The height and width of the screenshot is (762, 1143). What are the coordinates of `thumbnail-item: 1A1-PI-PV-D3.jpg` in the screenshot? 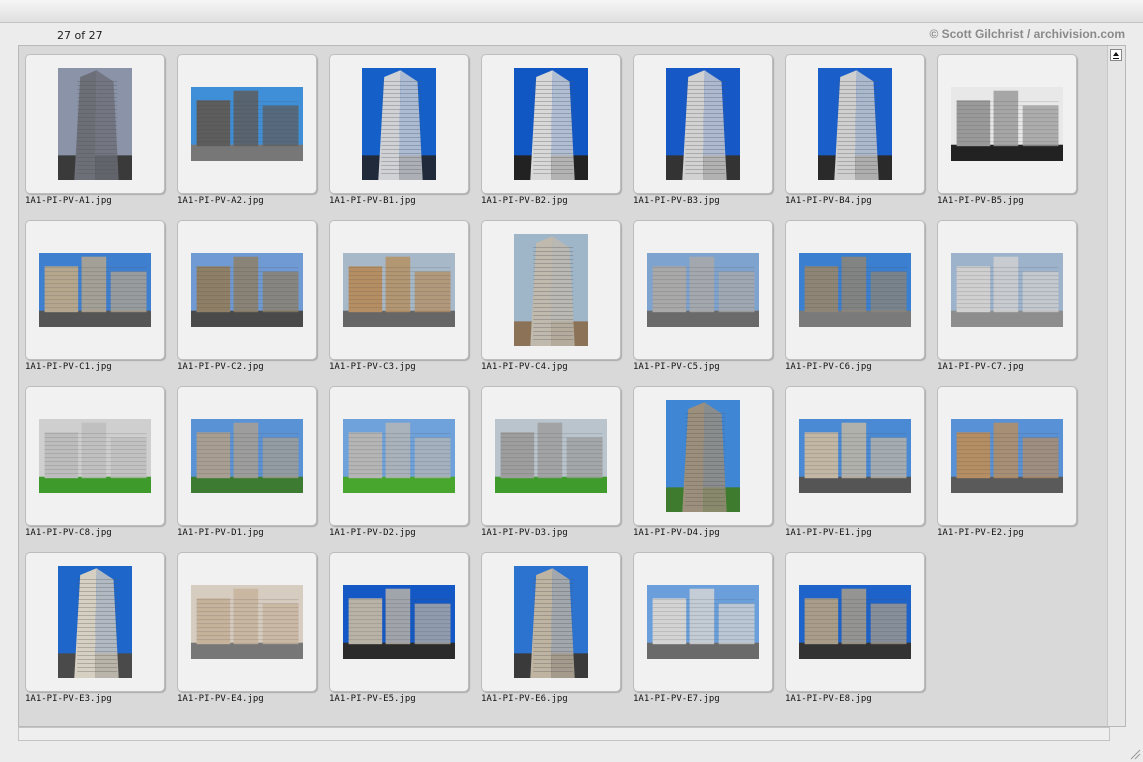 It's located at (557, 469).